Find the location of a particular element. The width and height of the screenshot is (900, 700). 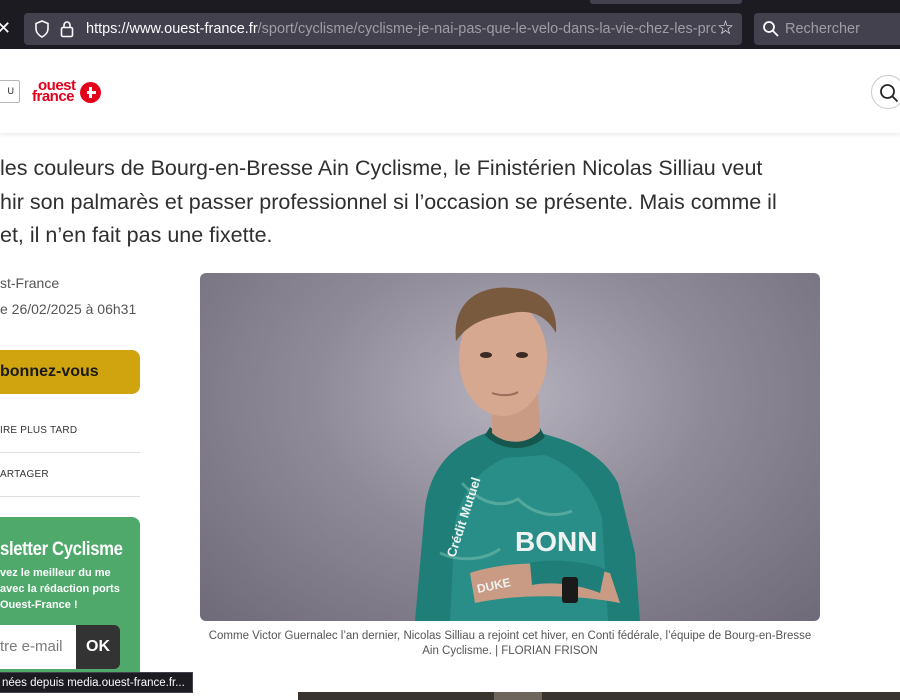

site-header: U ouest france is located at coordinates (450, 91).